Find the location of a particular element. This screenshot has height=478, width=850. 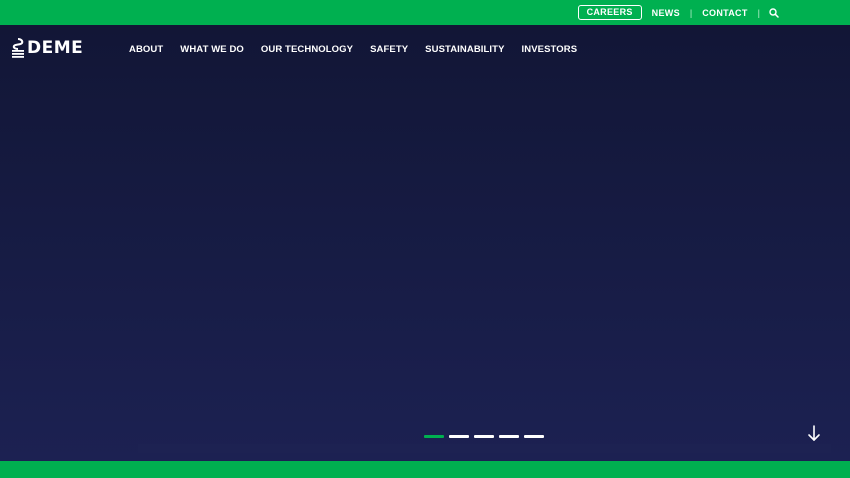

slider-track is located at coordinates (484, 448).